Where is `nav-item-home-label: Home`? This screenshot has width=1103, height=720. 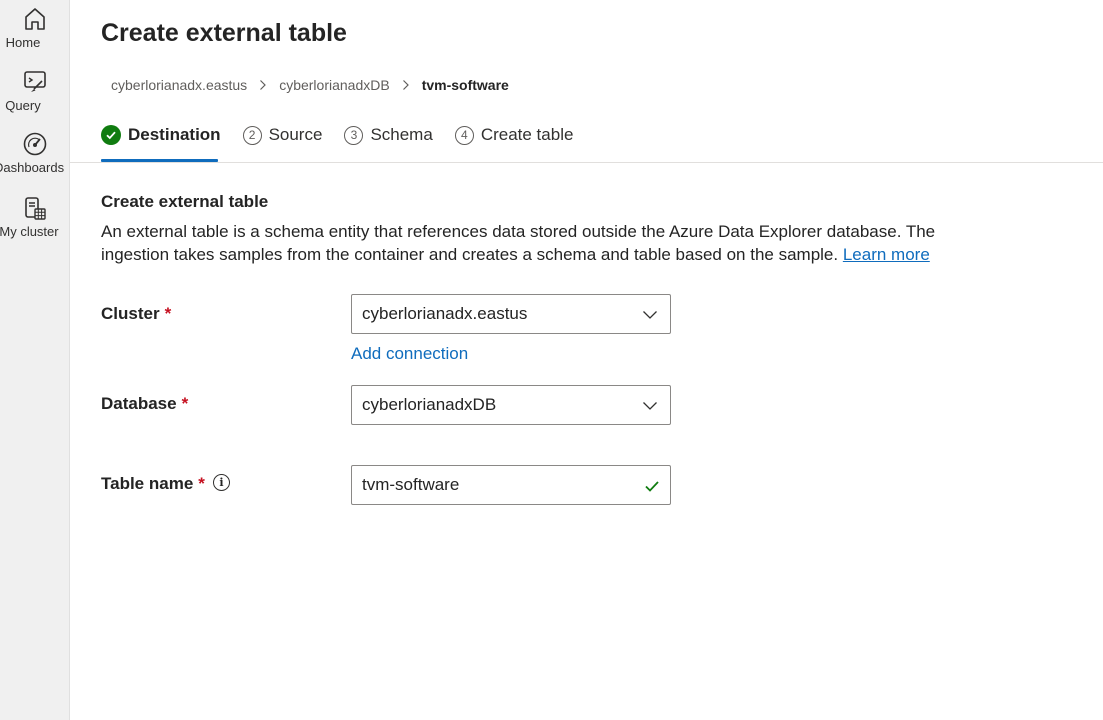 nav-item-home-label: Home is located at coordinates (23, 42).